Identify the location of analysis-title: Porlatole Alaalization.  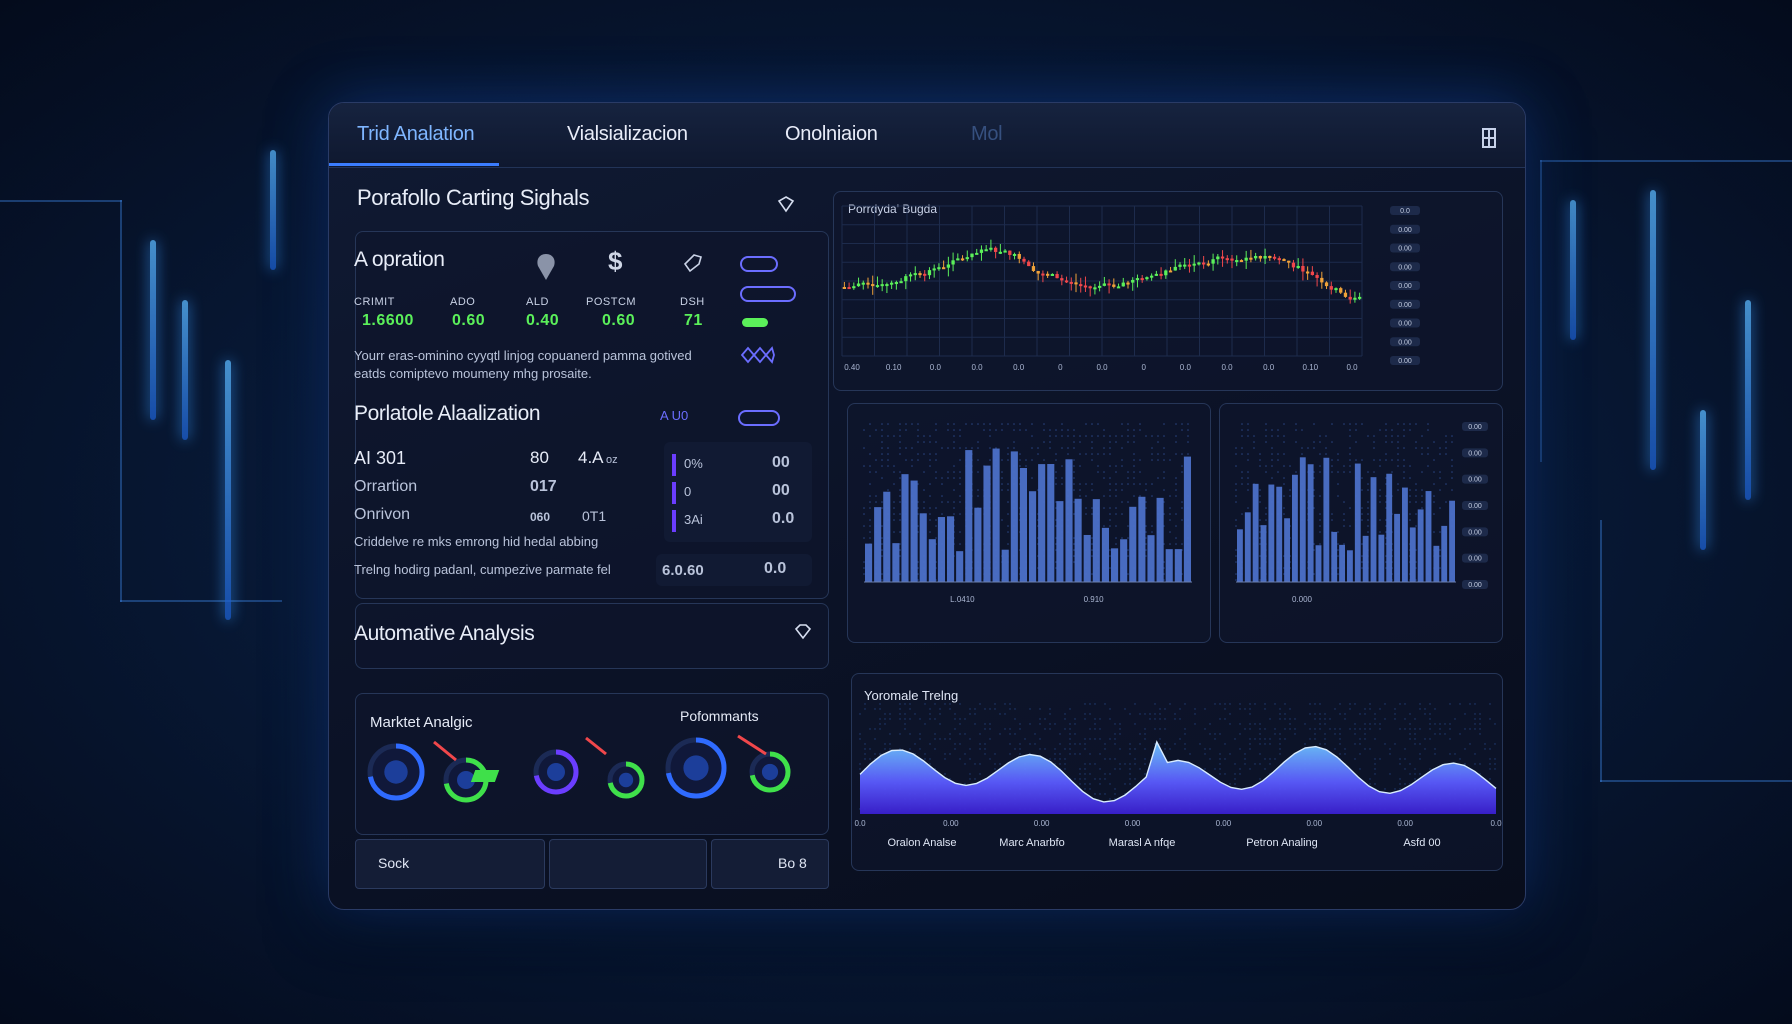
(447, 413).